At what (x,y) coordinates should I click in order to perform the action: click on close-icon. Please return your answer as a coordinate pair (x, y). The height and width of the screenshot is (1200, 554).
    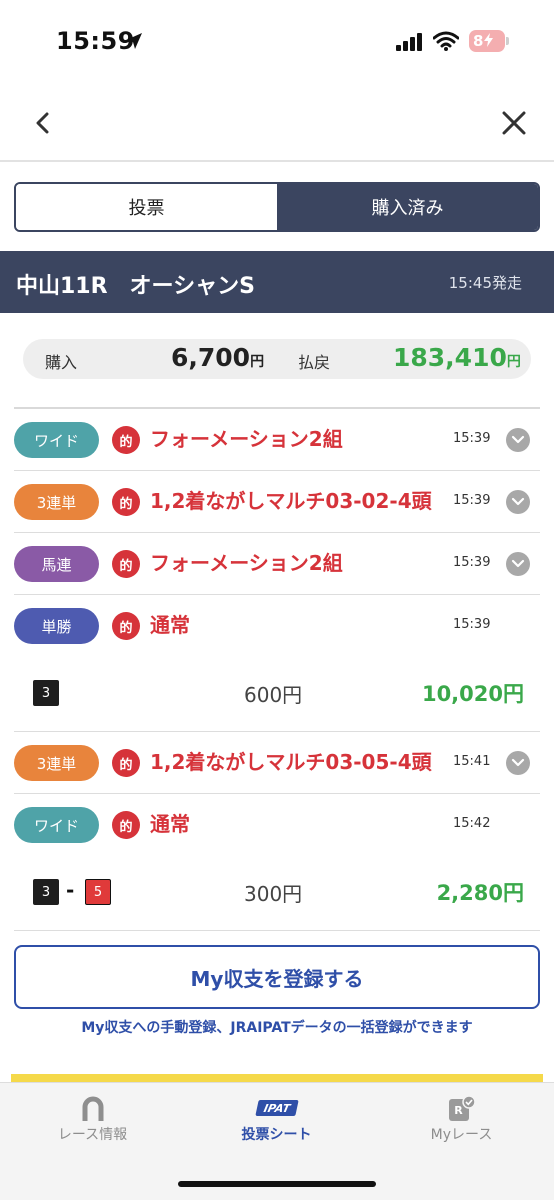
    Looking at the image, I should click on (514, 123).